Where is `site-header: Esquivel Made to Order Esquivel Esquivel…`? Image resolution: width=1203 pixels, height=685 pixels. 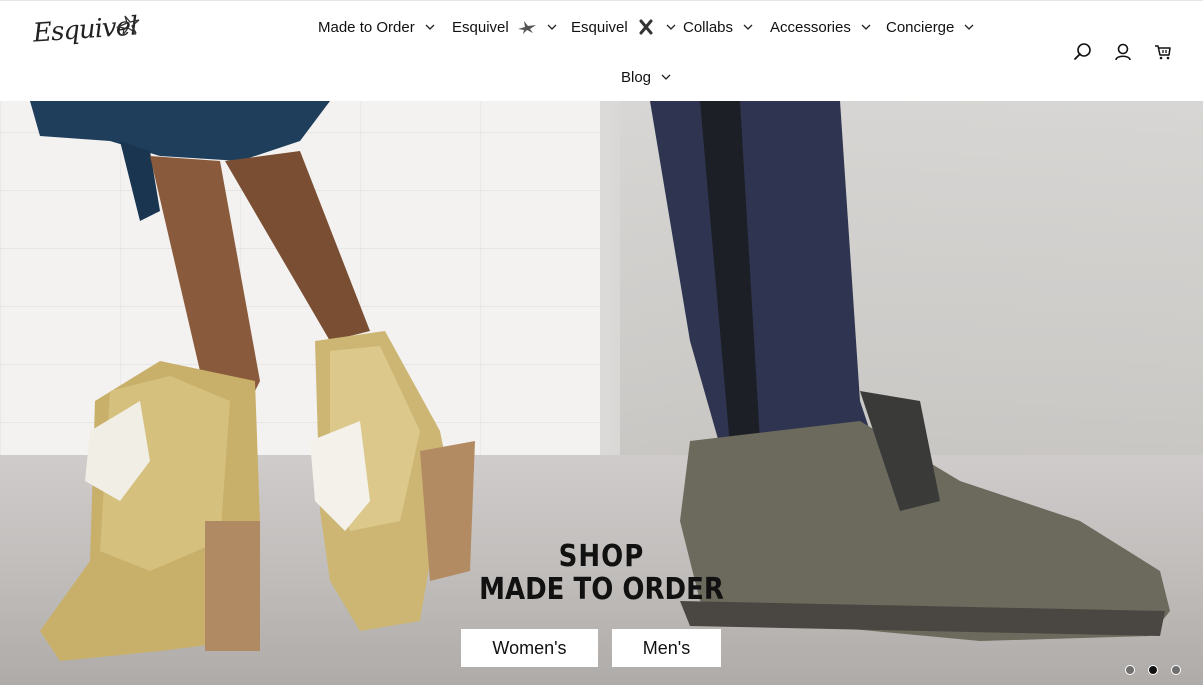 site-header: Esquivel Made to Order Esquivel Esquivel… is located at coordinates (601, 50).